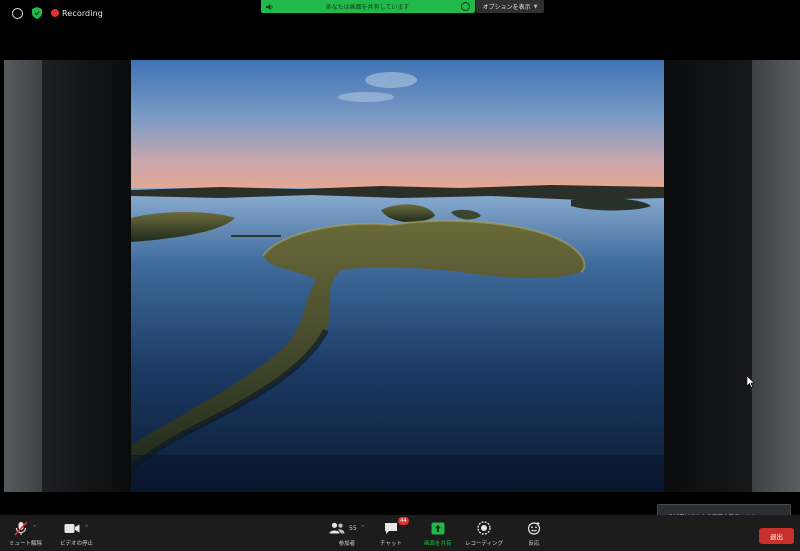  Describe the element at coordinates (403, 521) in the screenshot. I see `chat-unread-badge: 44` at that location.